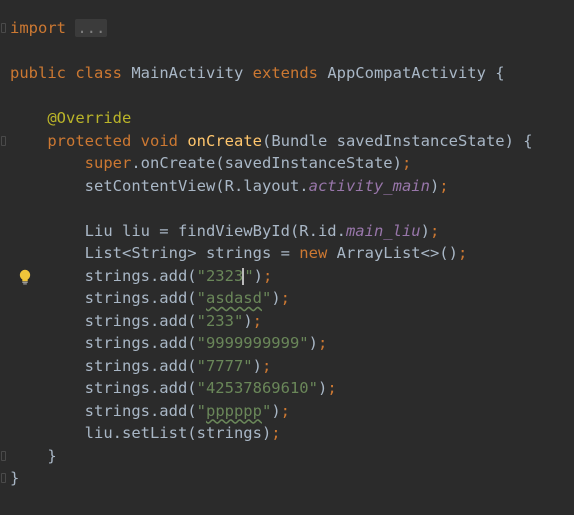 The height and width of the screenshot is (515, 574). Describe the element at coordinates (287, 433) in the screenshot. I see `code-line: liu.setList(strings);` at that location.